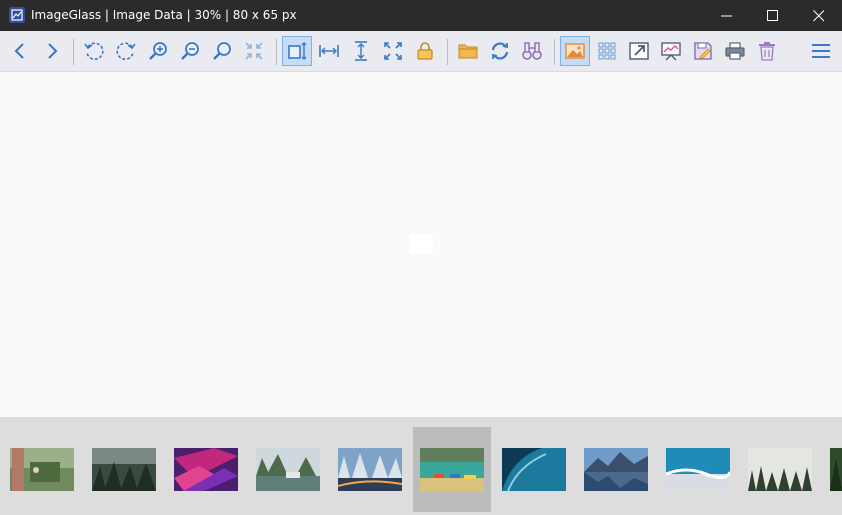 The image size is (842, 515). I want to click on slideshow-icon, so click(671, 51).